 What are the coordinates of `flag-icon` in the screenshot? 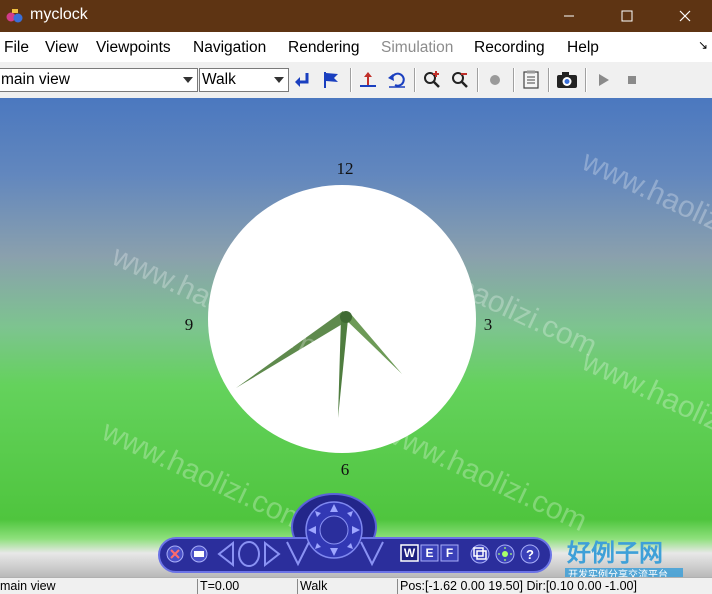 It's located at (331, 80).